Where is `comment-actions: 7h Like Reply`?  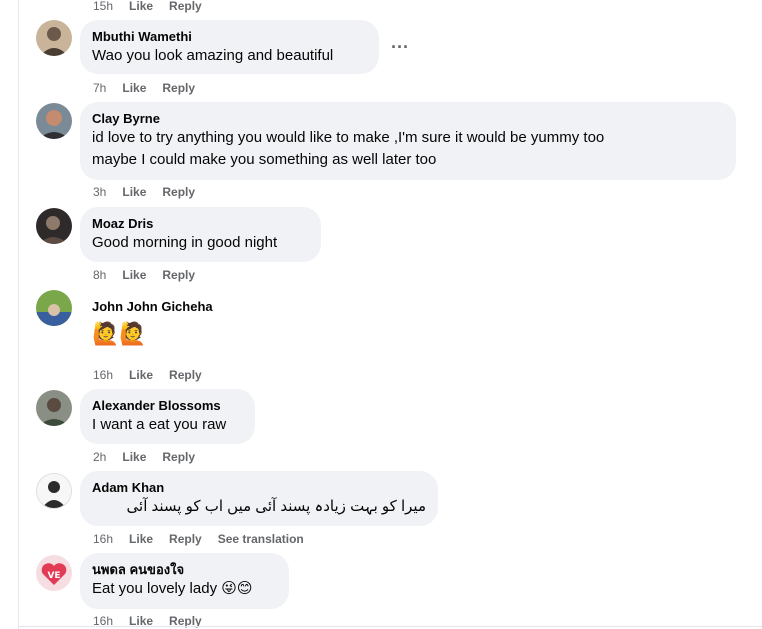 comment-actions: 7h Like Reply is located at coordinates (144, 88).